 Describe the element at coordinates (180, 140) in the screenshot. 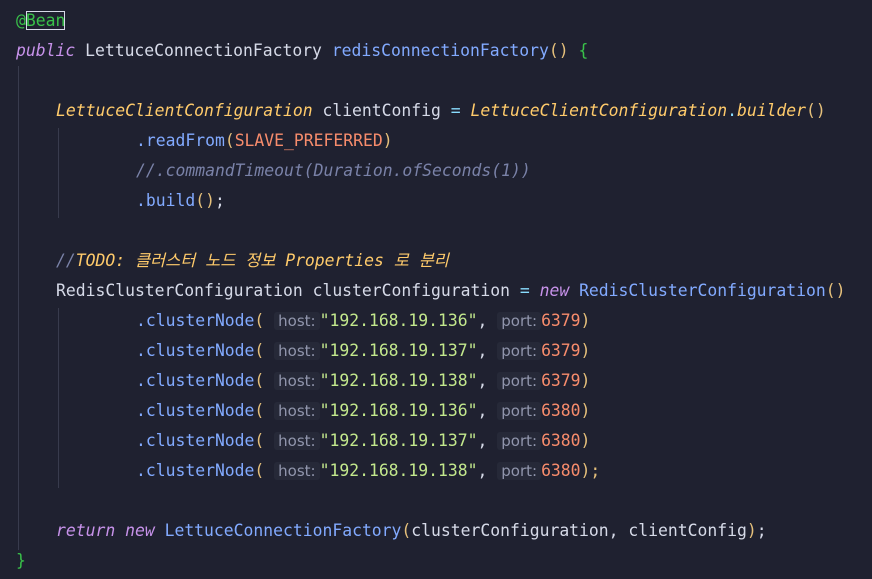

I see `read-from-method: .readFrom` at that location.